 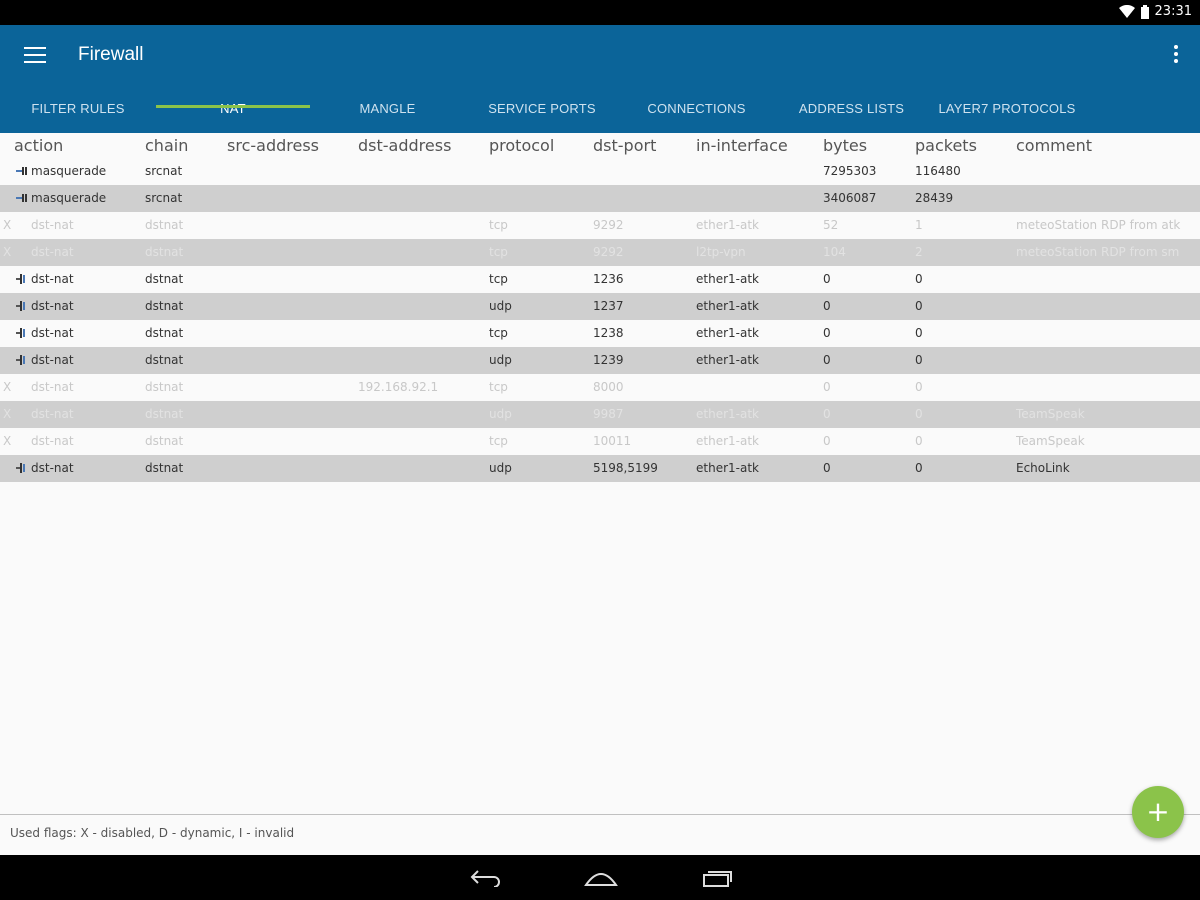 What do you see at coordinates (20, 468) in the screenshot?
I see `dstnat-icon` at bounding box center [20, 468].